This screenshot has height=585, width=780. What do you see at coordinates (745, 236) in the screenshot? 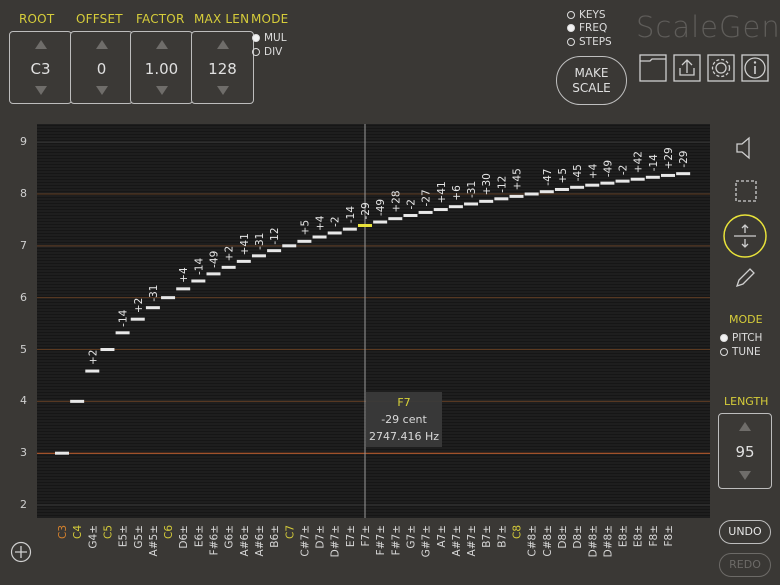
I see `move-vertical-icon` at bounding box center [745, 236].